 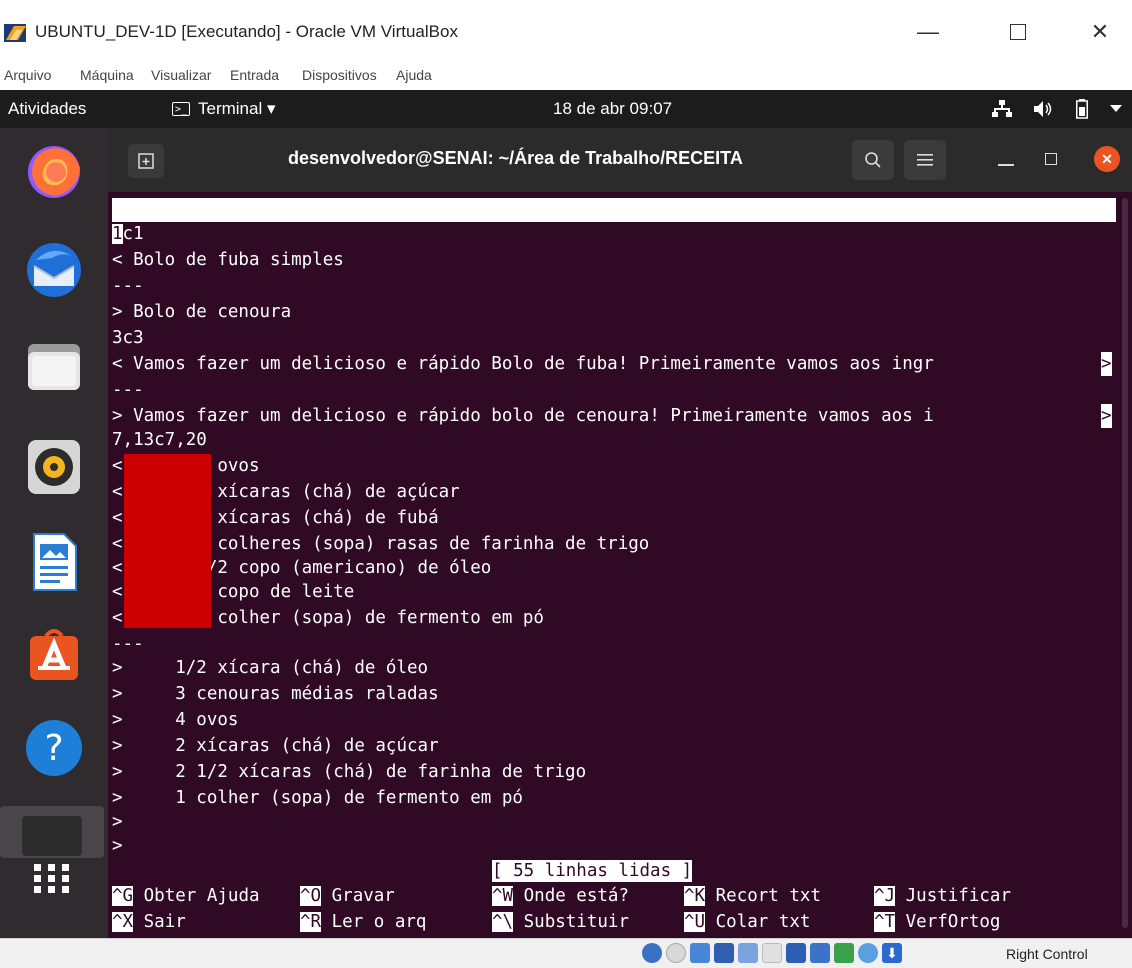 I want to click on audio-icon, so click(x=700, y=953).